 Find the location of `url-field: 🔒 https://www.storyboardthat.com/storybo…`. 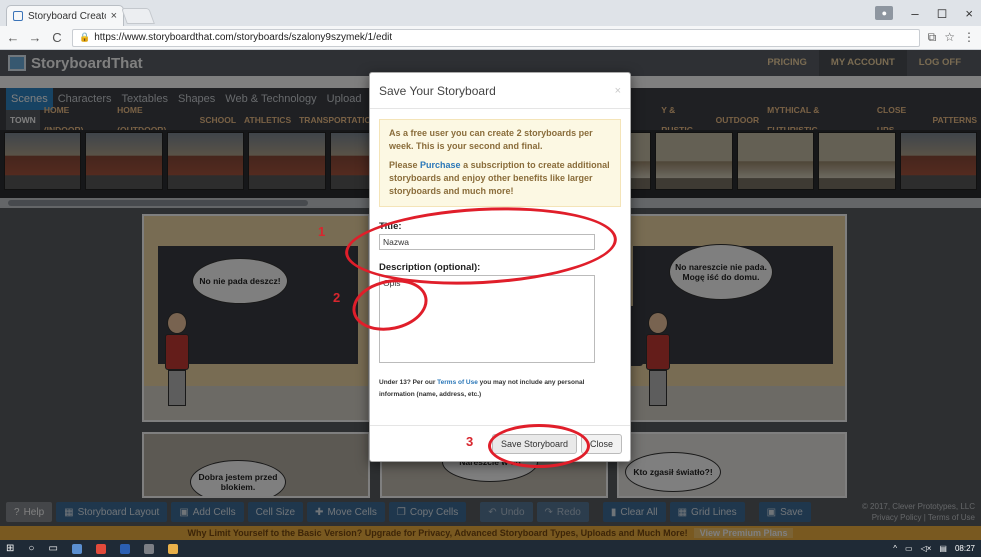

url-field: 🔒 https://www.storyboardthat.com/storybo… is located at coordinates (496, 37).